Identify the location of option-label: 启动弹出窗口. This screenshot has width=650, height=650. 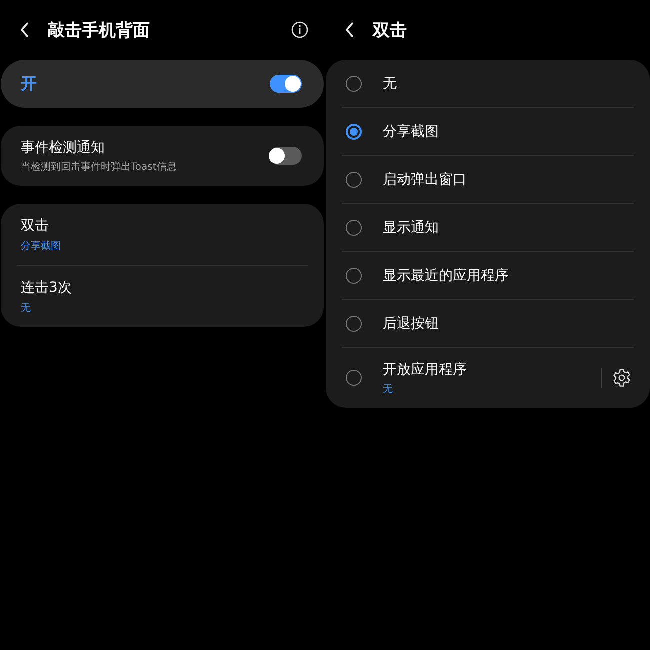
(508, 179).